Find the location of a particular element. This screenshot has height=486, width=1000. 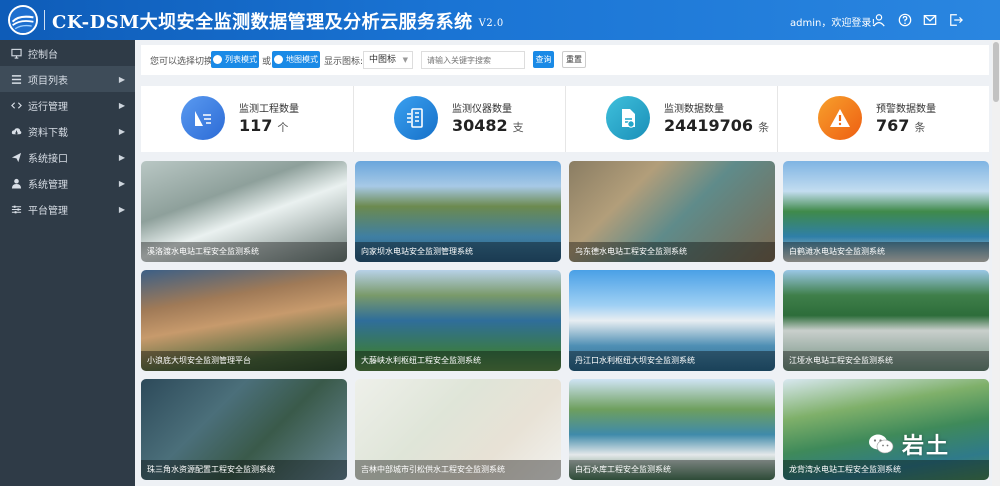

stat-warnings: 预警数据数量 767 条 is located at coordinates (883, 119).